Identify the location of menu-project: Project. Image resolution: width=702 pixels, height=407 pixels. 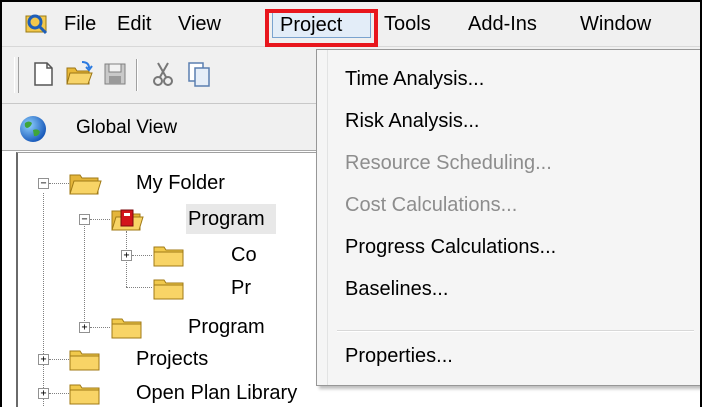
(321, 24).